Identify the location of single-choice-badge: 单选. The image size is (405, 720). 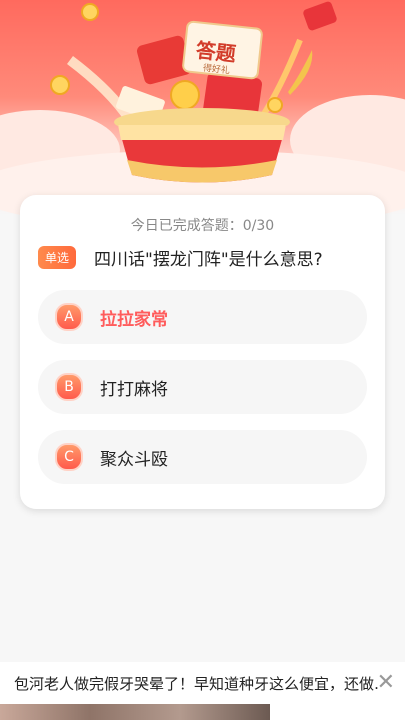
(57, 257).